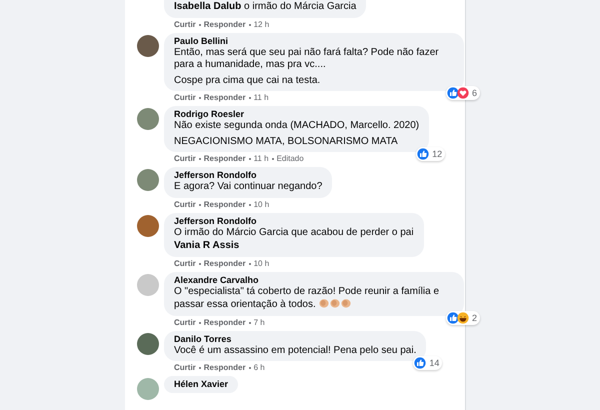  Describe the element at coordinates (307, 299) in the screenshot. I see `comment-text: O "especialista" tá coberto de razão! Pode reunir a família e passar essa orientação à todos.` at that location.